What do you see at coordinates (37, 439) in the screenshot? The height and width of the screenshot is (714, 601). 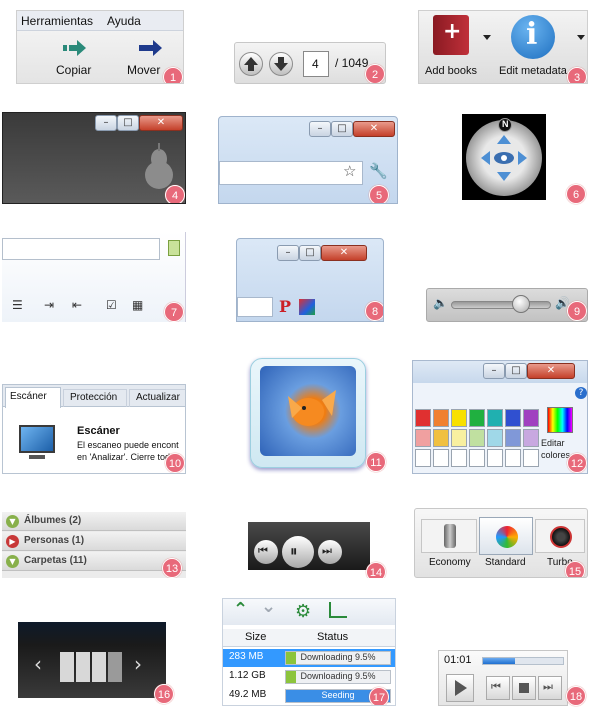 I see `computer-icon` at bounding box center [37, 439].